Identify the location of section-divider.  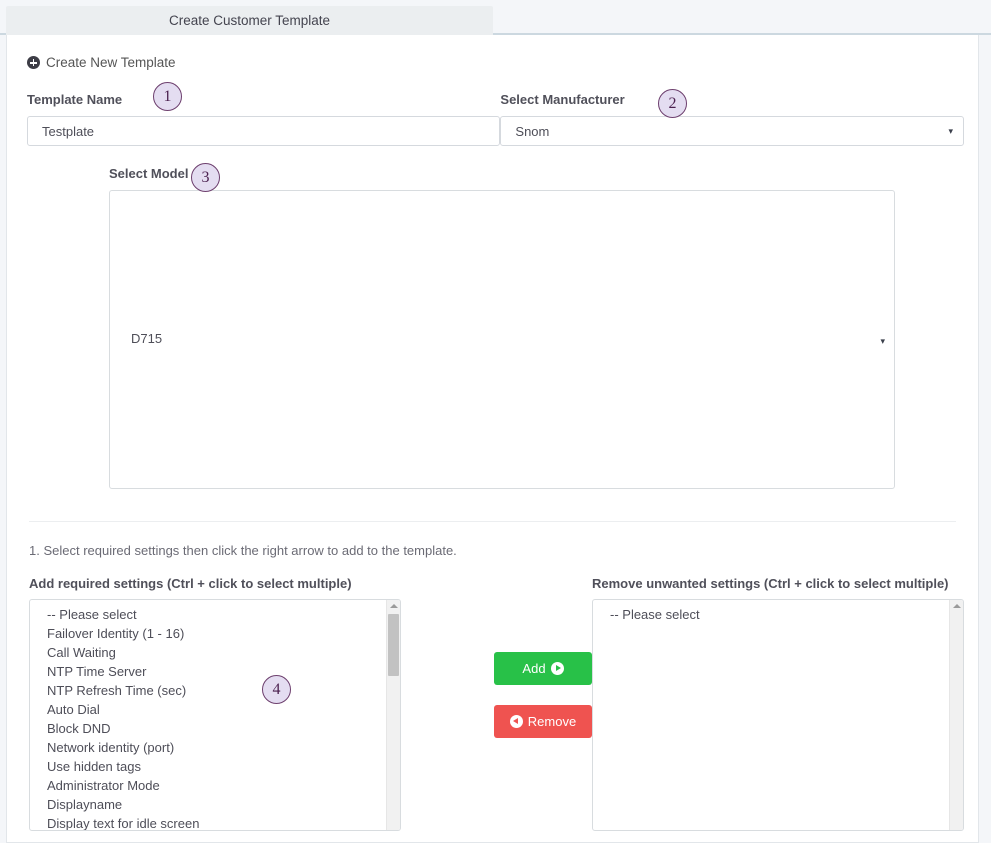
(492, 521).